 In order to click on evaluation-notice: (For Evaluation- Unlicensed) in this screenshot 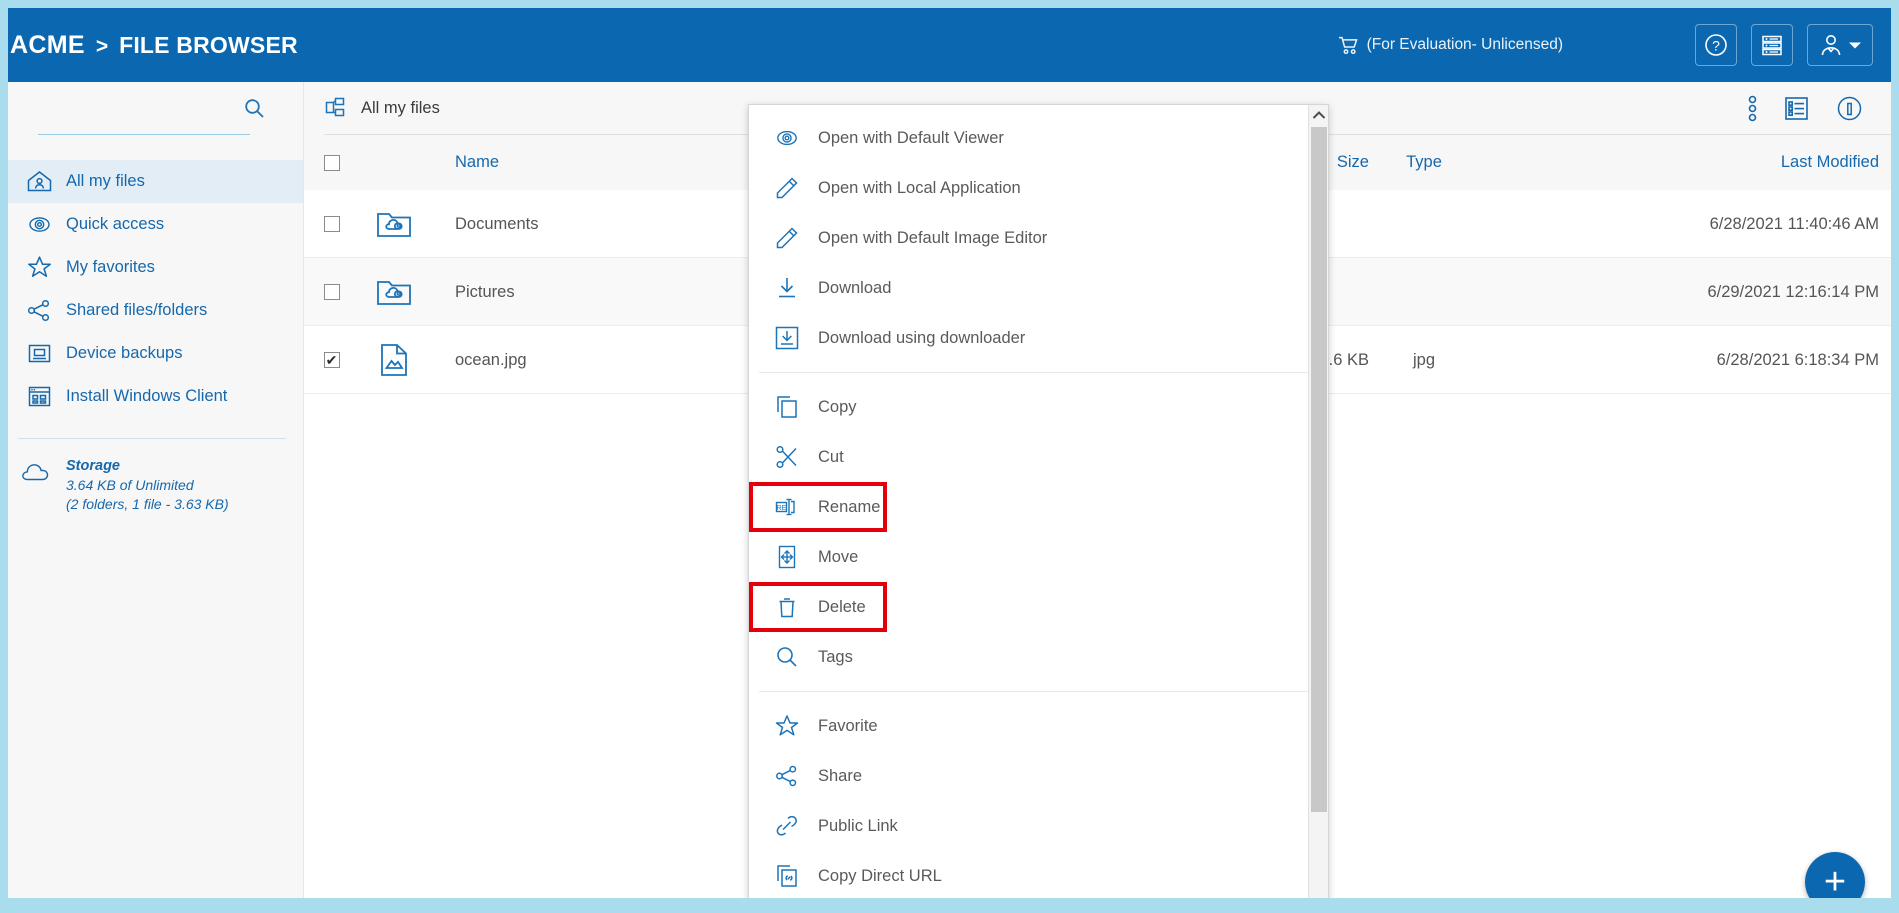, I will do `click(1450, 45)`.